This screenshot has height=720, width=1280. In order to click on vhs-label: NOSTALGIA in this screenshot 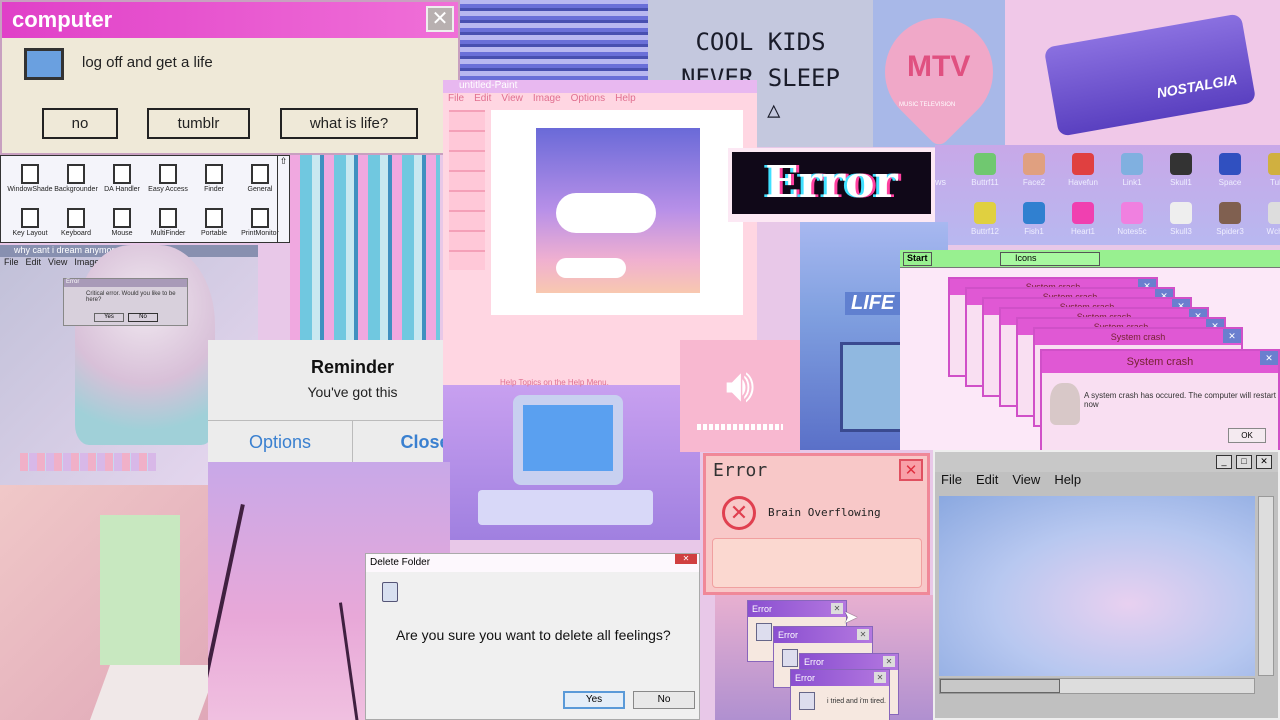, I will do `click(1197, 86)`.